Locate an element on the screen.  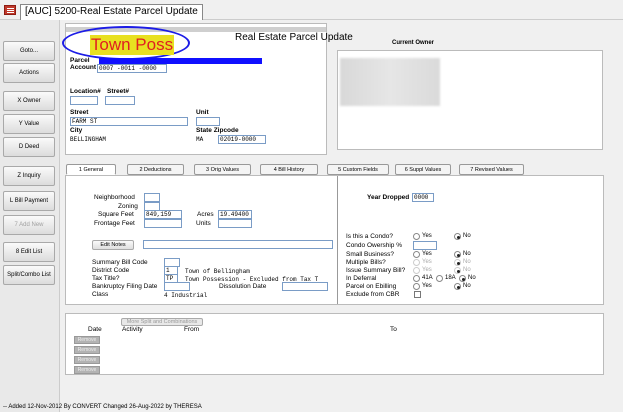
unit-field is located at coordinates (208, 121).